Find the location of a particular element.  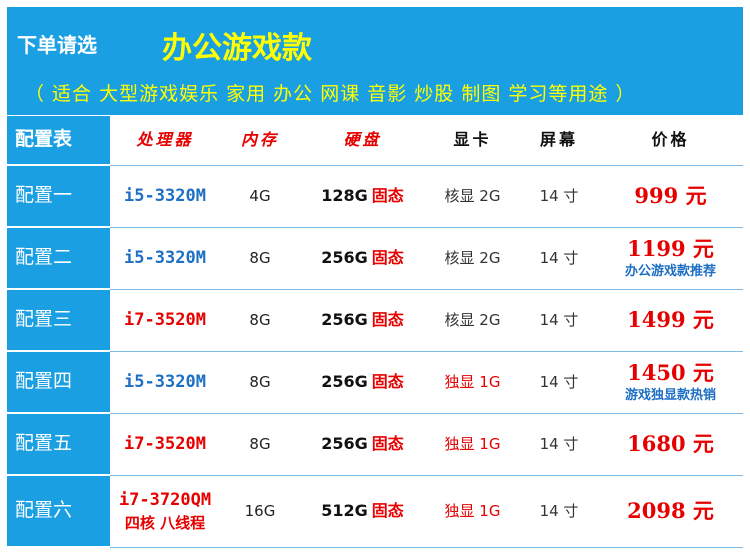

cpu-cell: i7-3720QM 四核 八线程 is located at coordinates (165, 512).